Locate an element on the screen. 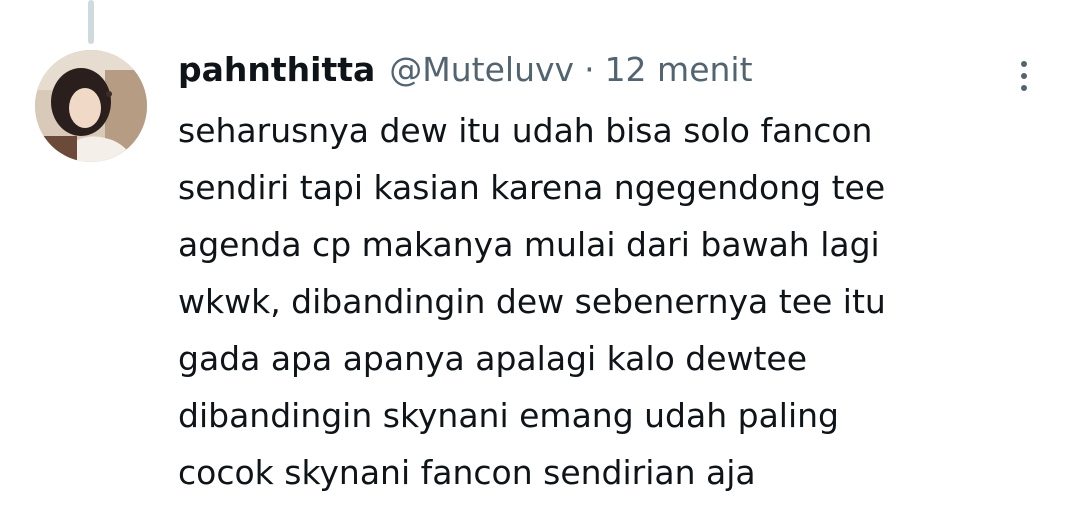 This screenshot has height=515, width=1080. avatar-photo is located at coordinates (91, 106).